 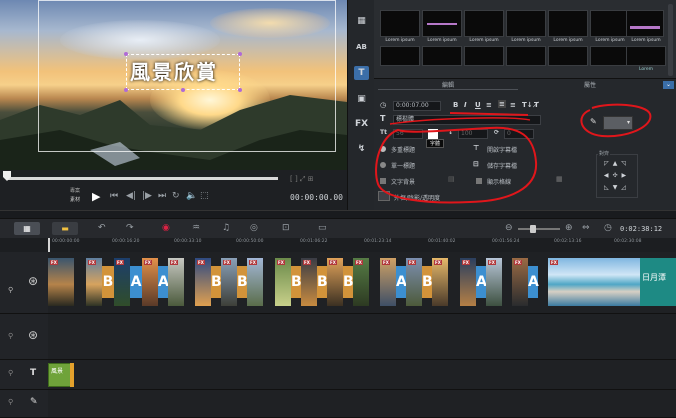 What do you see at coordinates (362, 404) in the screenshot?
I see `audio-track-lane` at bounding box center [362, 404].